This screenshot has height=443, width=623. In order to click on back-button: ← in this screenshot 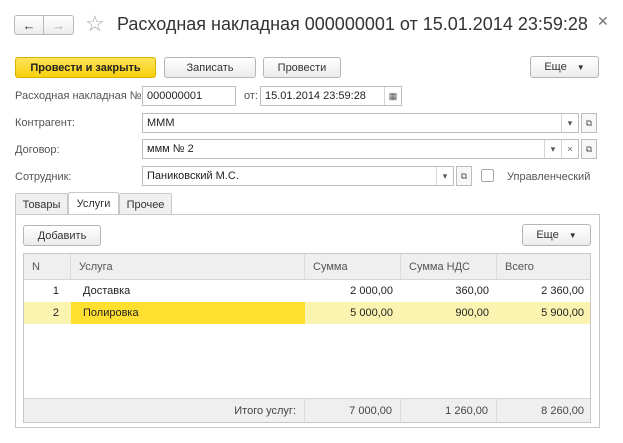, I will do `click(29, 25)`.